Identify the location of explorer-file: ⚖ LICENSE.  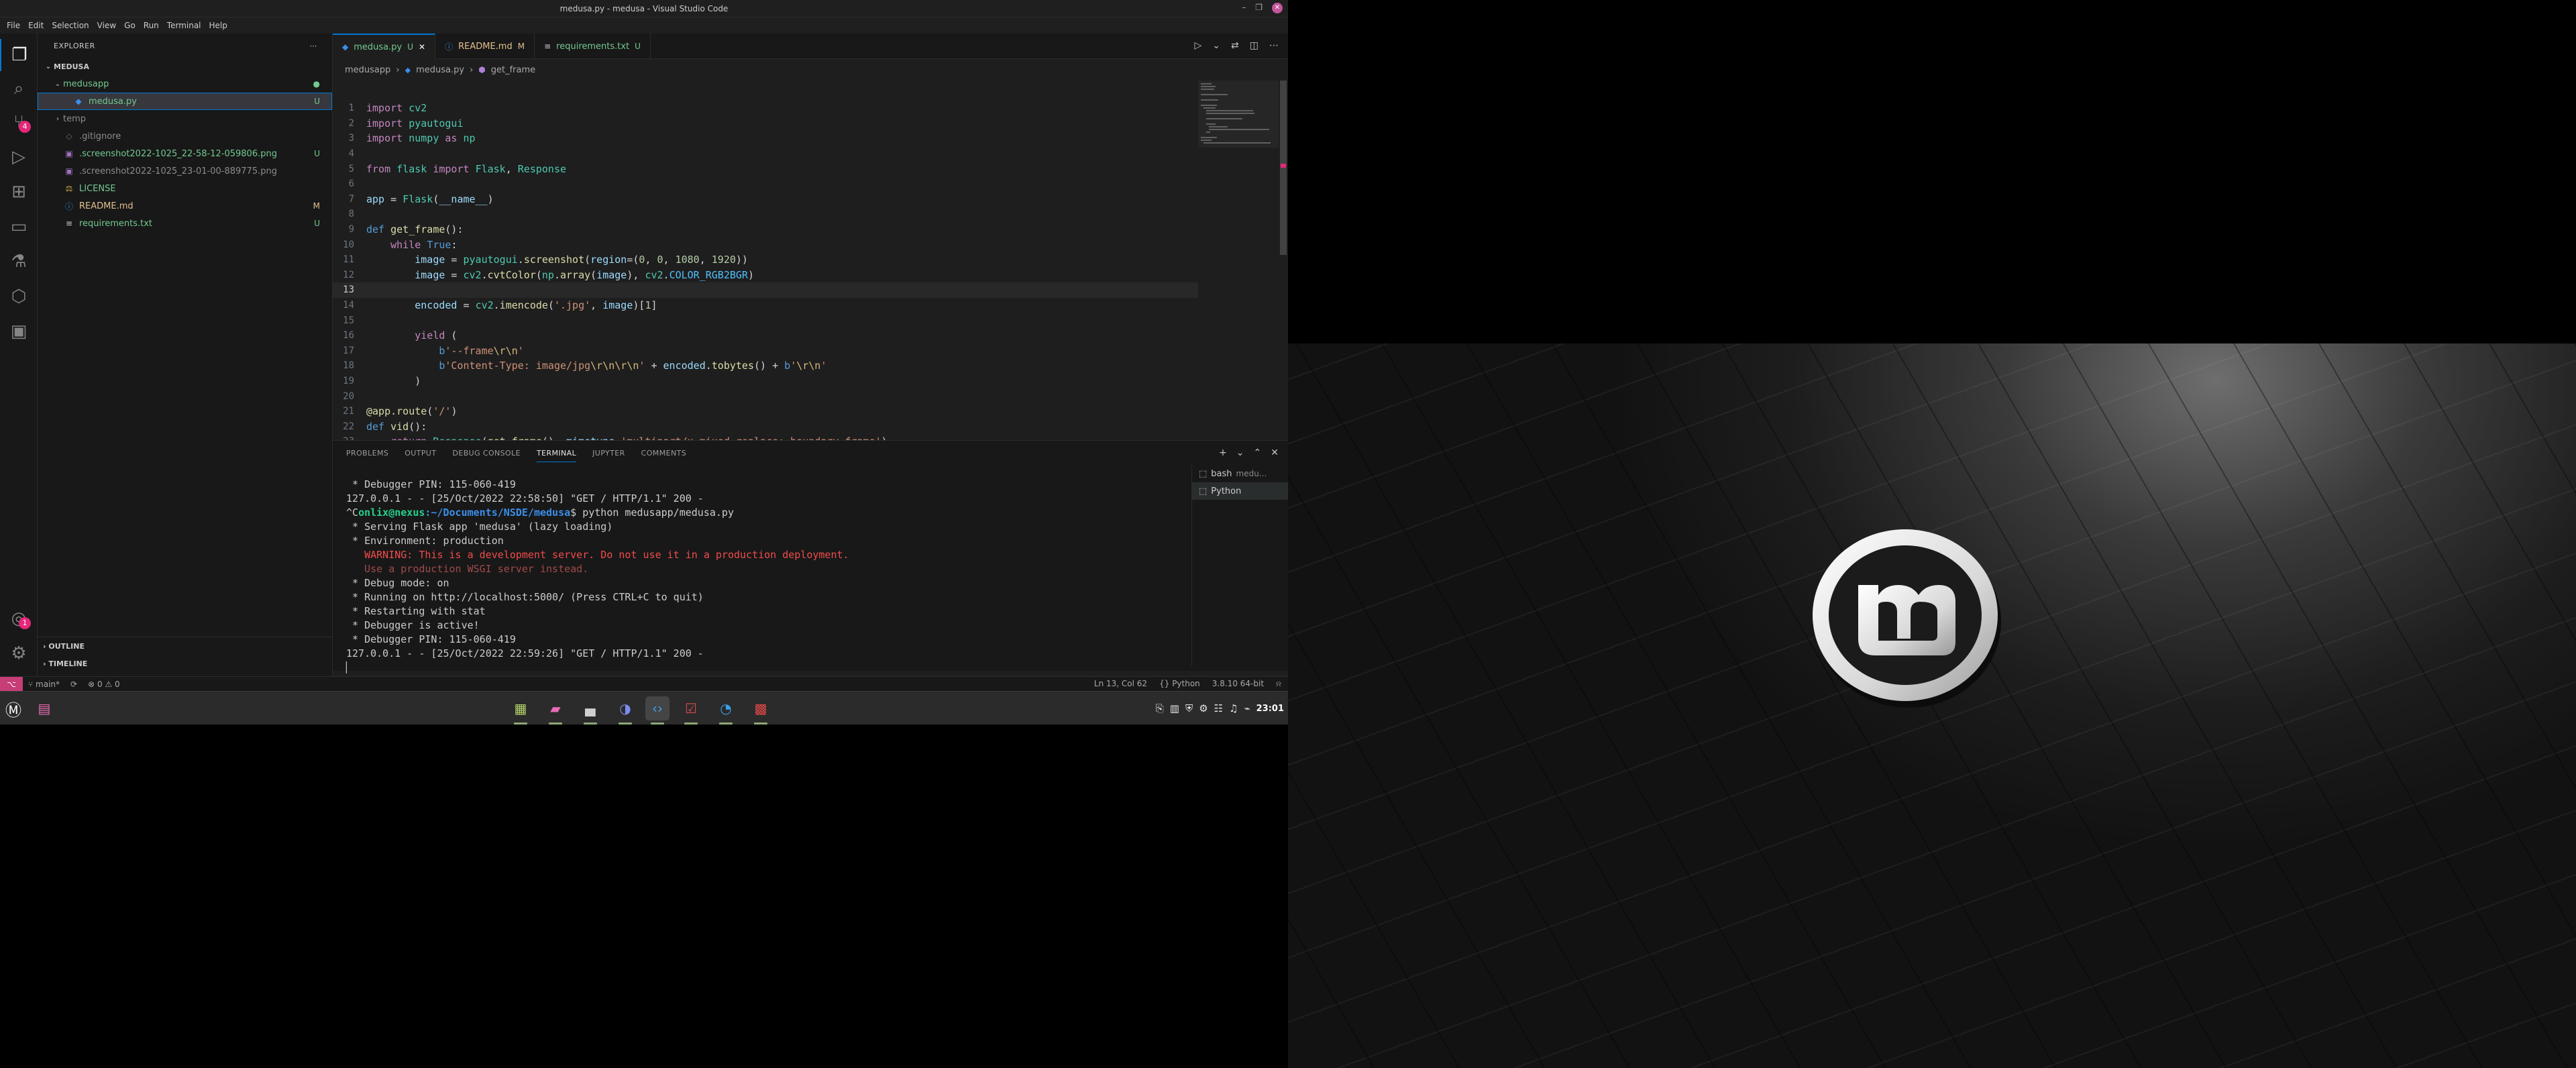
(185, 188).